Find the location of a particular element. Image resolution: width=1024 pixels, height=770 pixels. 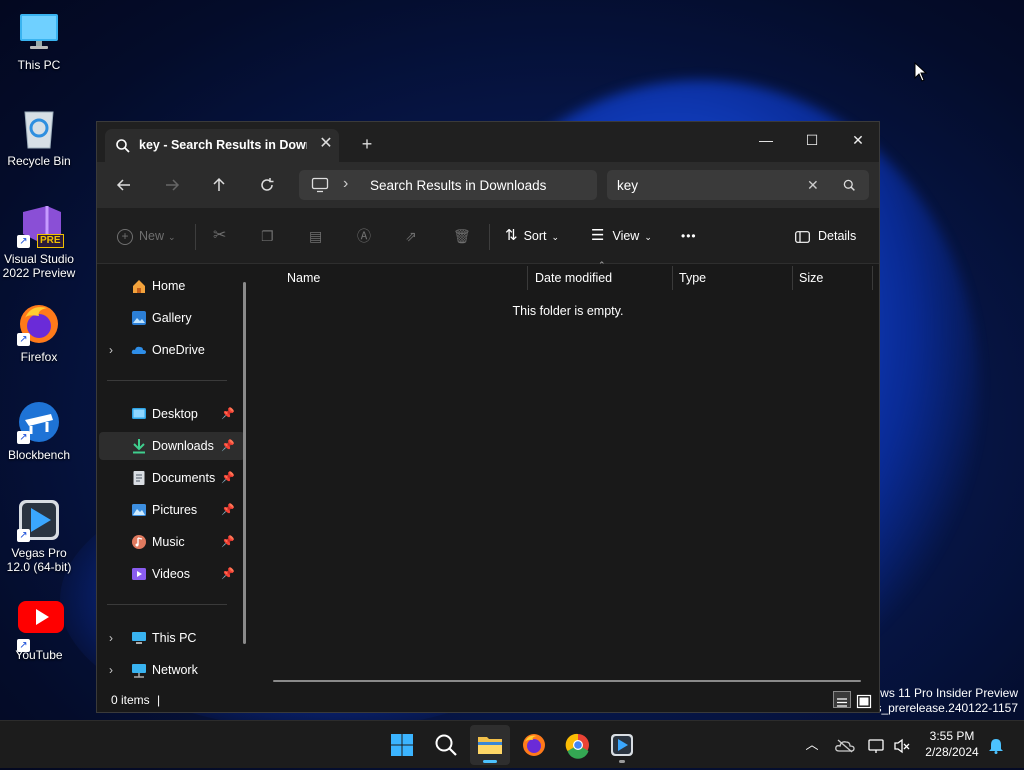

address-bar: › Search Results in Downloads is located at coordinates (448, 185).